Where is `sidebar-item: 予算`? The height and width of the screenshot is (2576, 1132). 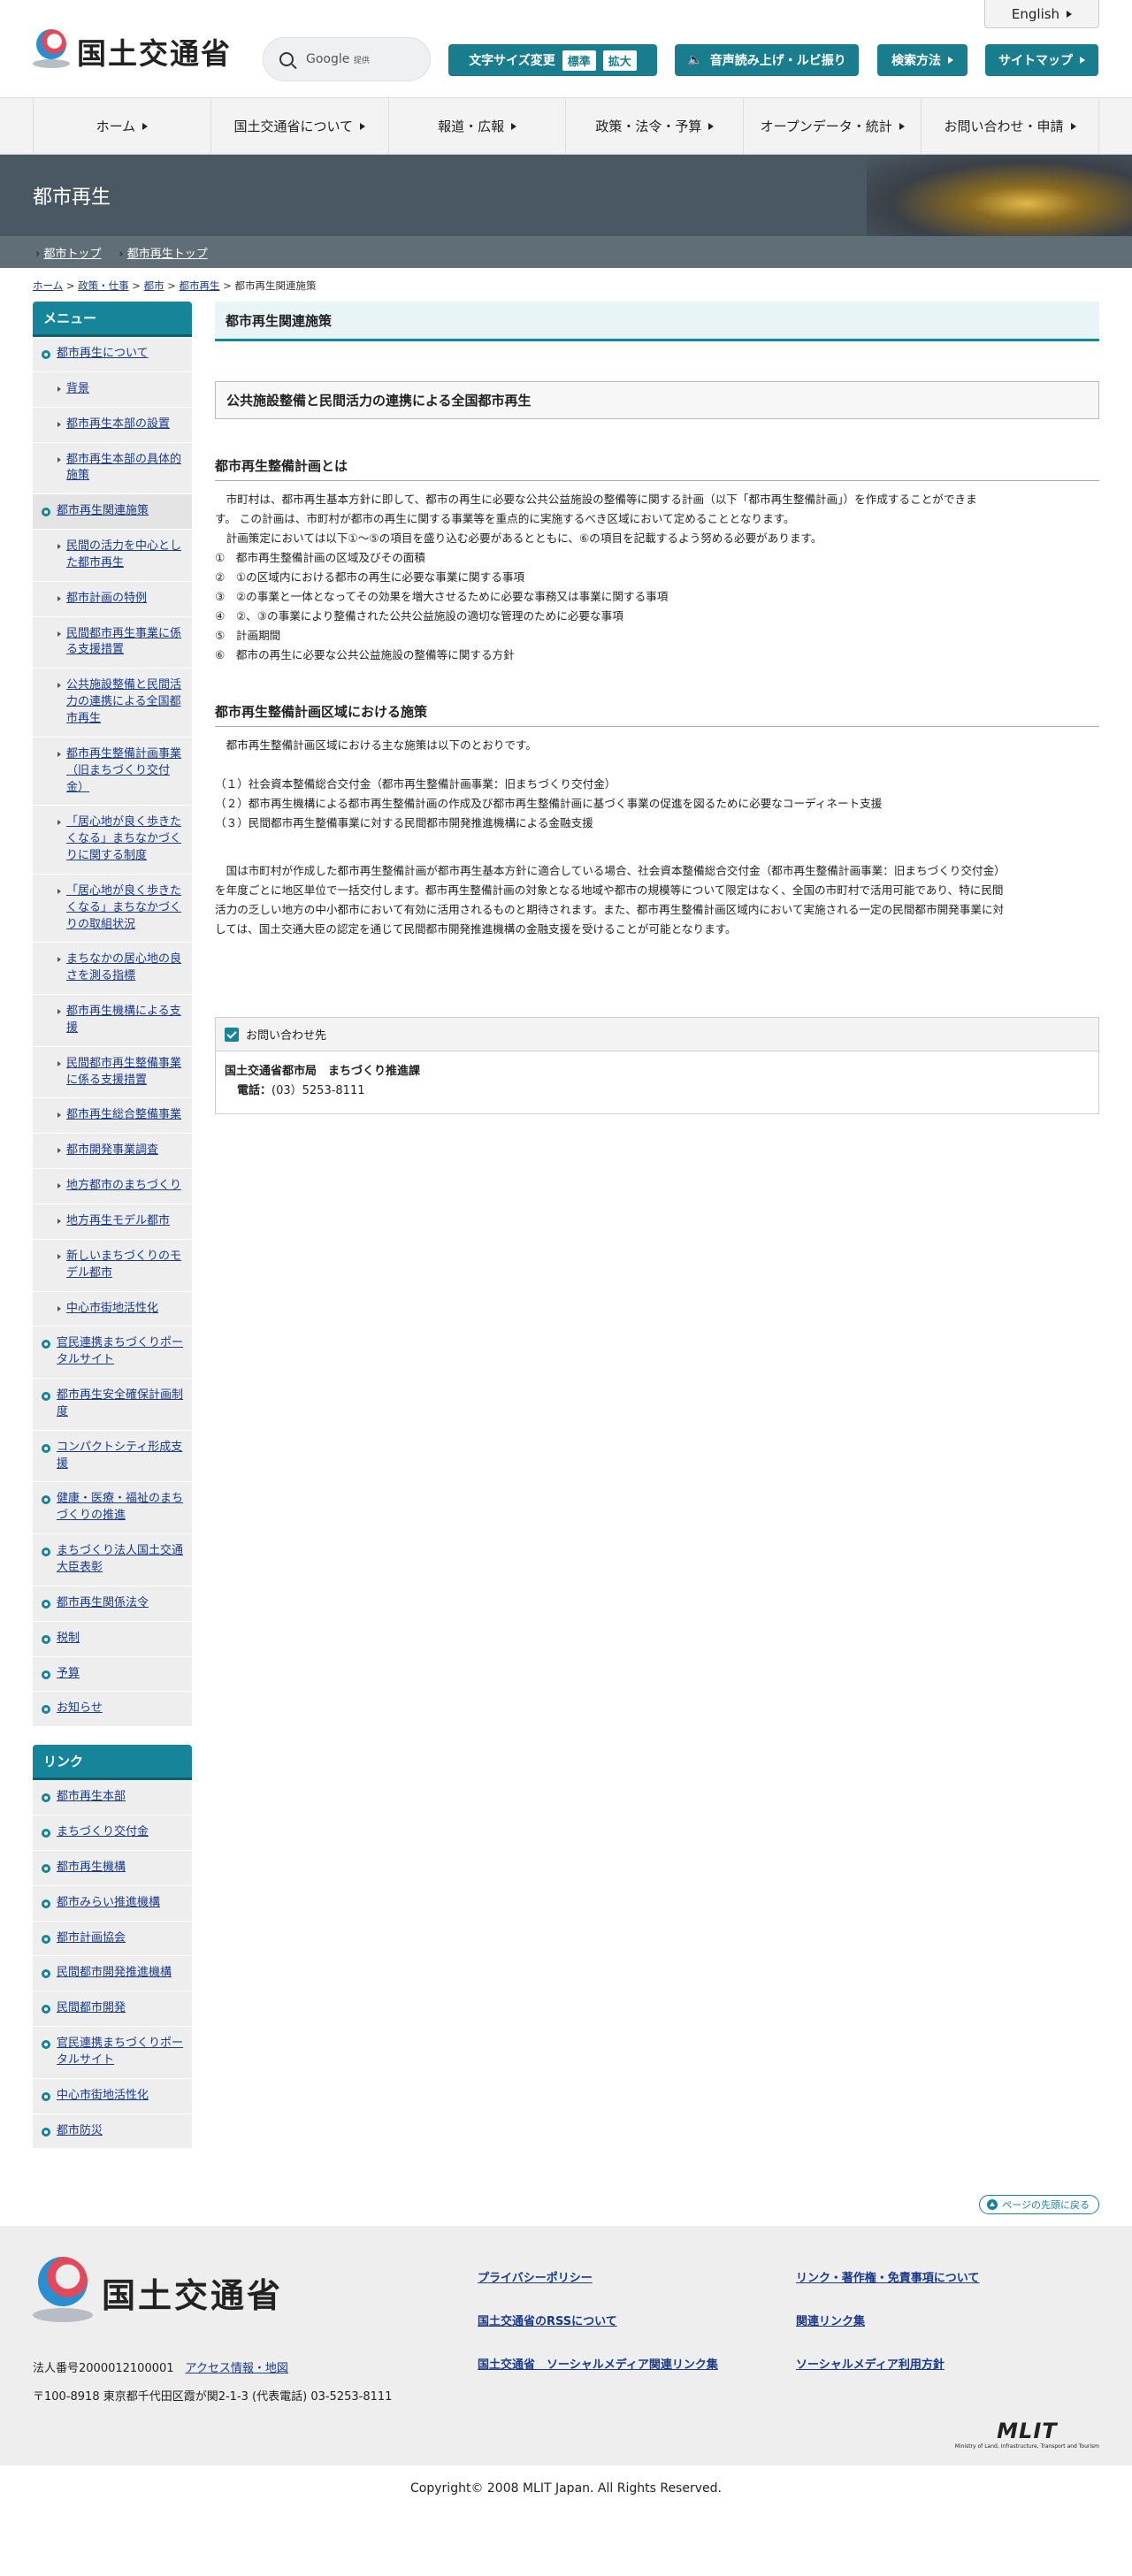
sidebar-item: 予算 is located at coordinates (113, 1675).